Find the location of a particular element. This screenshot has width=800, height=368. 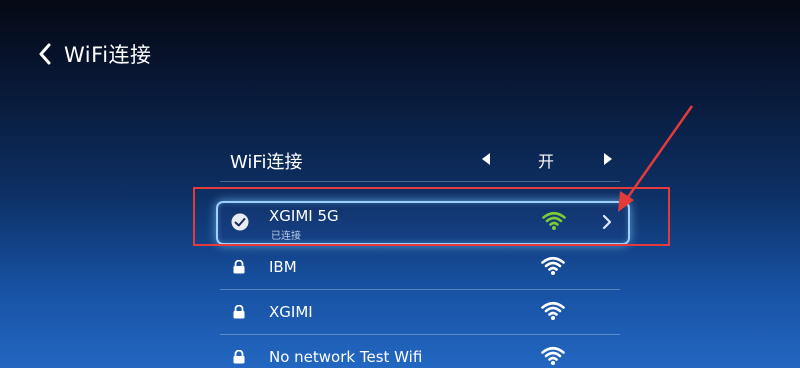

page-title: WiFi连接 is located at coordinates (108, 55).